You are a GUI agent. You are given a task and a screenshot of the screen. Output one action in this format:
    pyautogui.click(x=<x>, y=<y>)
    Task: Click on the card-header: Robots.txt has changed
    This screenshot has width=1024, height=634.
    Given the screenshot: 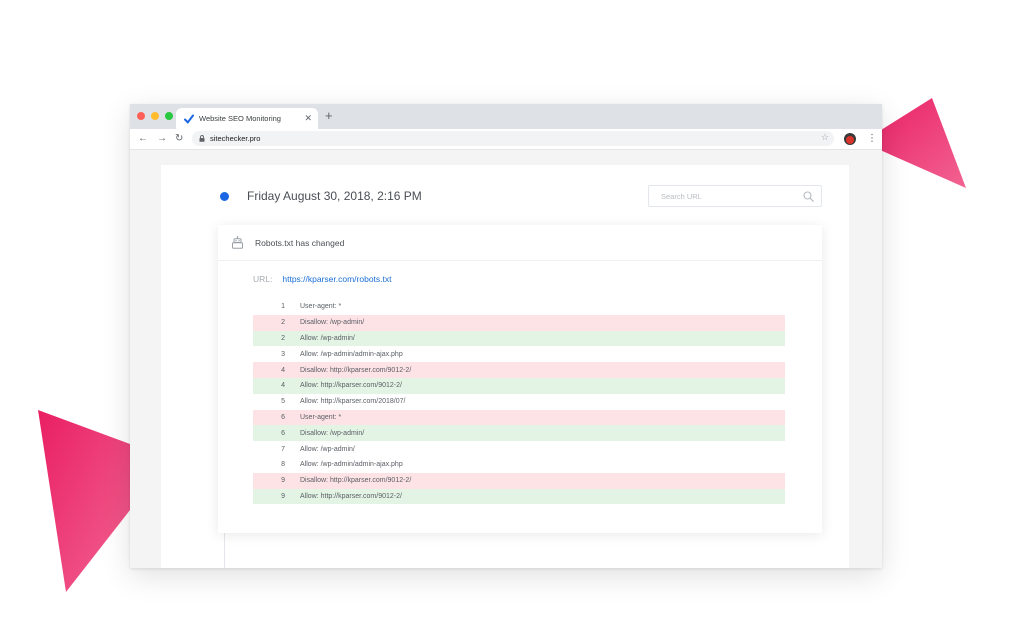 What is the action you would take?
    pyautogui.click(x=520, y=243)
    